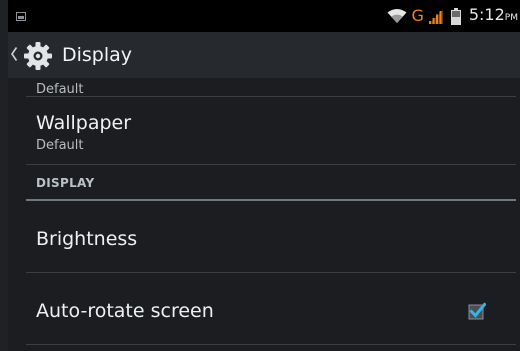 The width and height of the screenshot is (520, 351). What do you see at coordinates (125, 311) in the screenshot?
I see `item-title-auto-rotate: Auto-rotate screen` at bounding box center [125, 311].